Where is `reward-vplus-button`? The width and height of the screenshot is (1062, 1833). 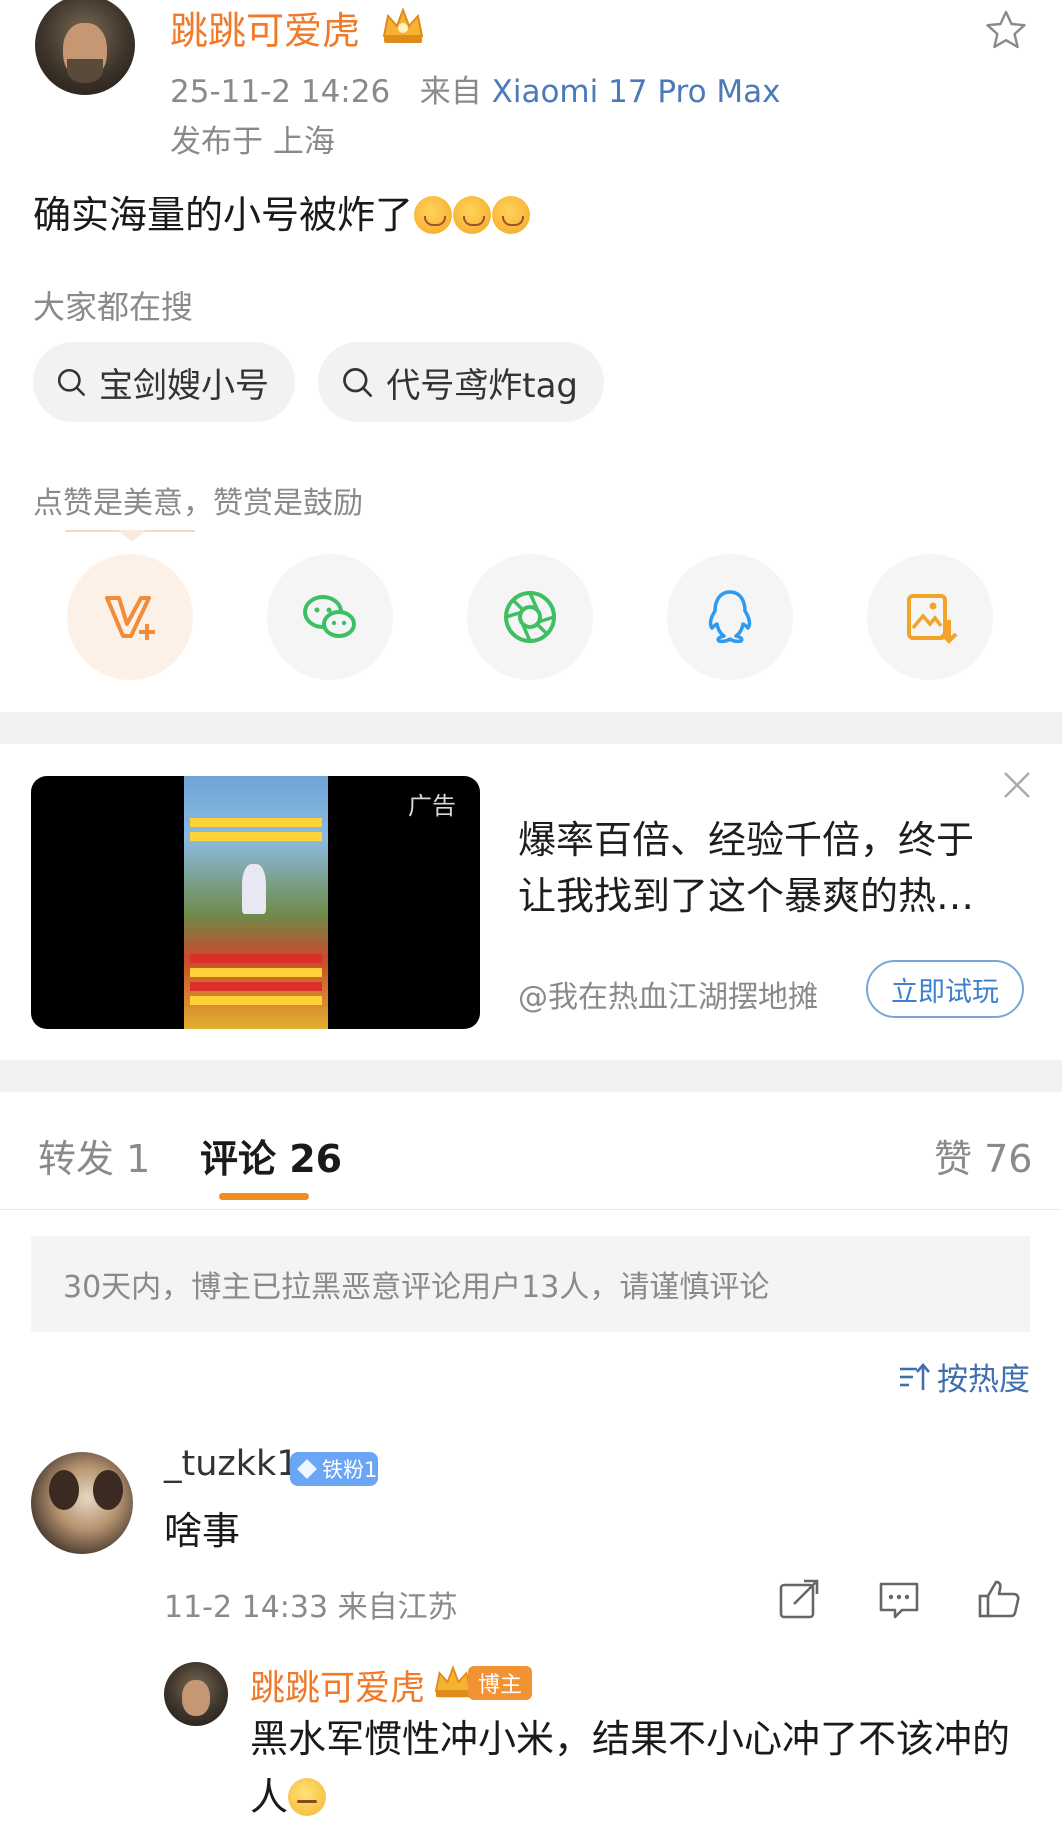
reward-vplus-button is located at coordinates (130, 617).